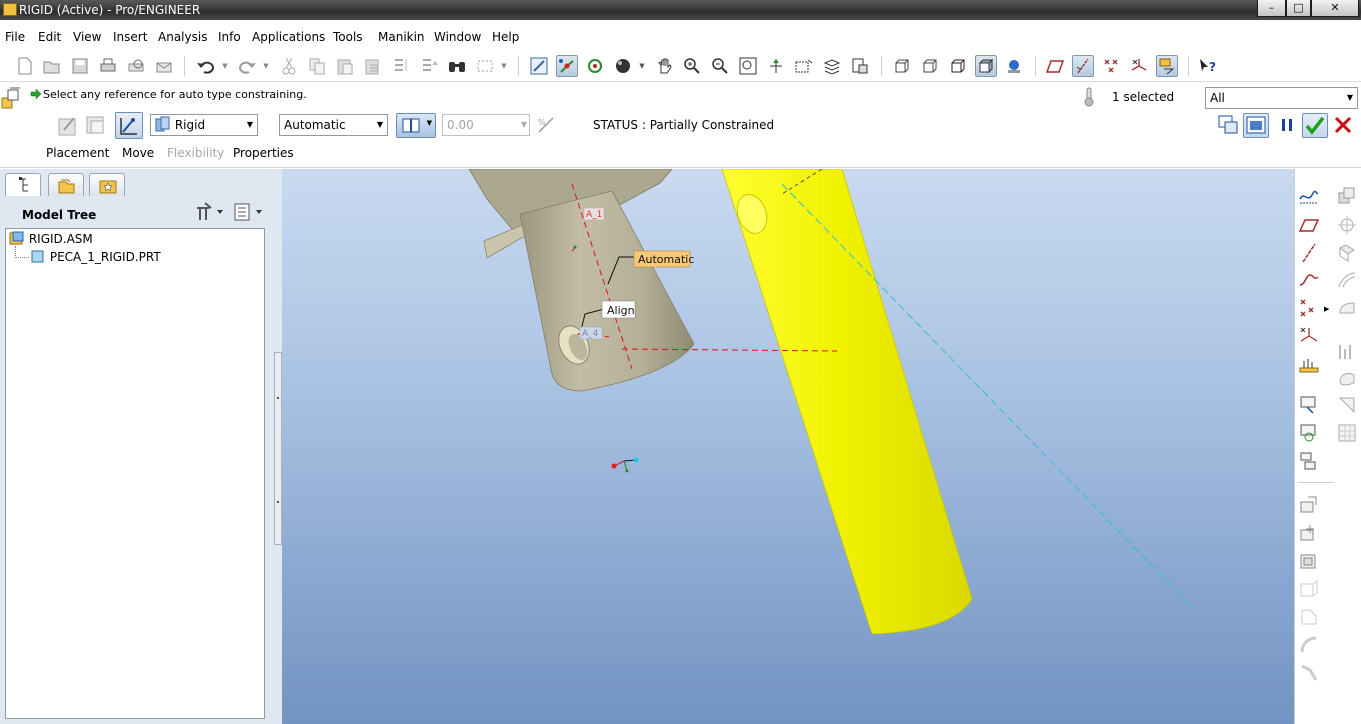  Describe the element at coordinates (266, 66) in the screenshot. I see `redo-dropdown-icon: ▼` at that location.